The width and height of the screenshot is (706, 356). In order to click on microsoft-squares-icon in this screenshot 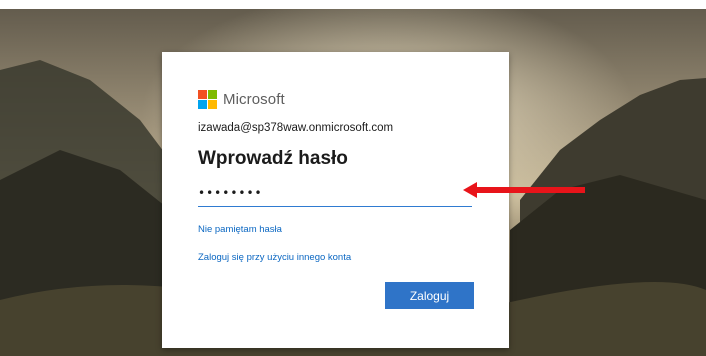, I will do `click(207, 99)`.